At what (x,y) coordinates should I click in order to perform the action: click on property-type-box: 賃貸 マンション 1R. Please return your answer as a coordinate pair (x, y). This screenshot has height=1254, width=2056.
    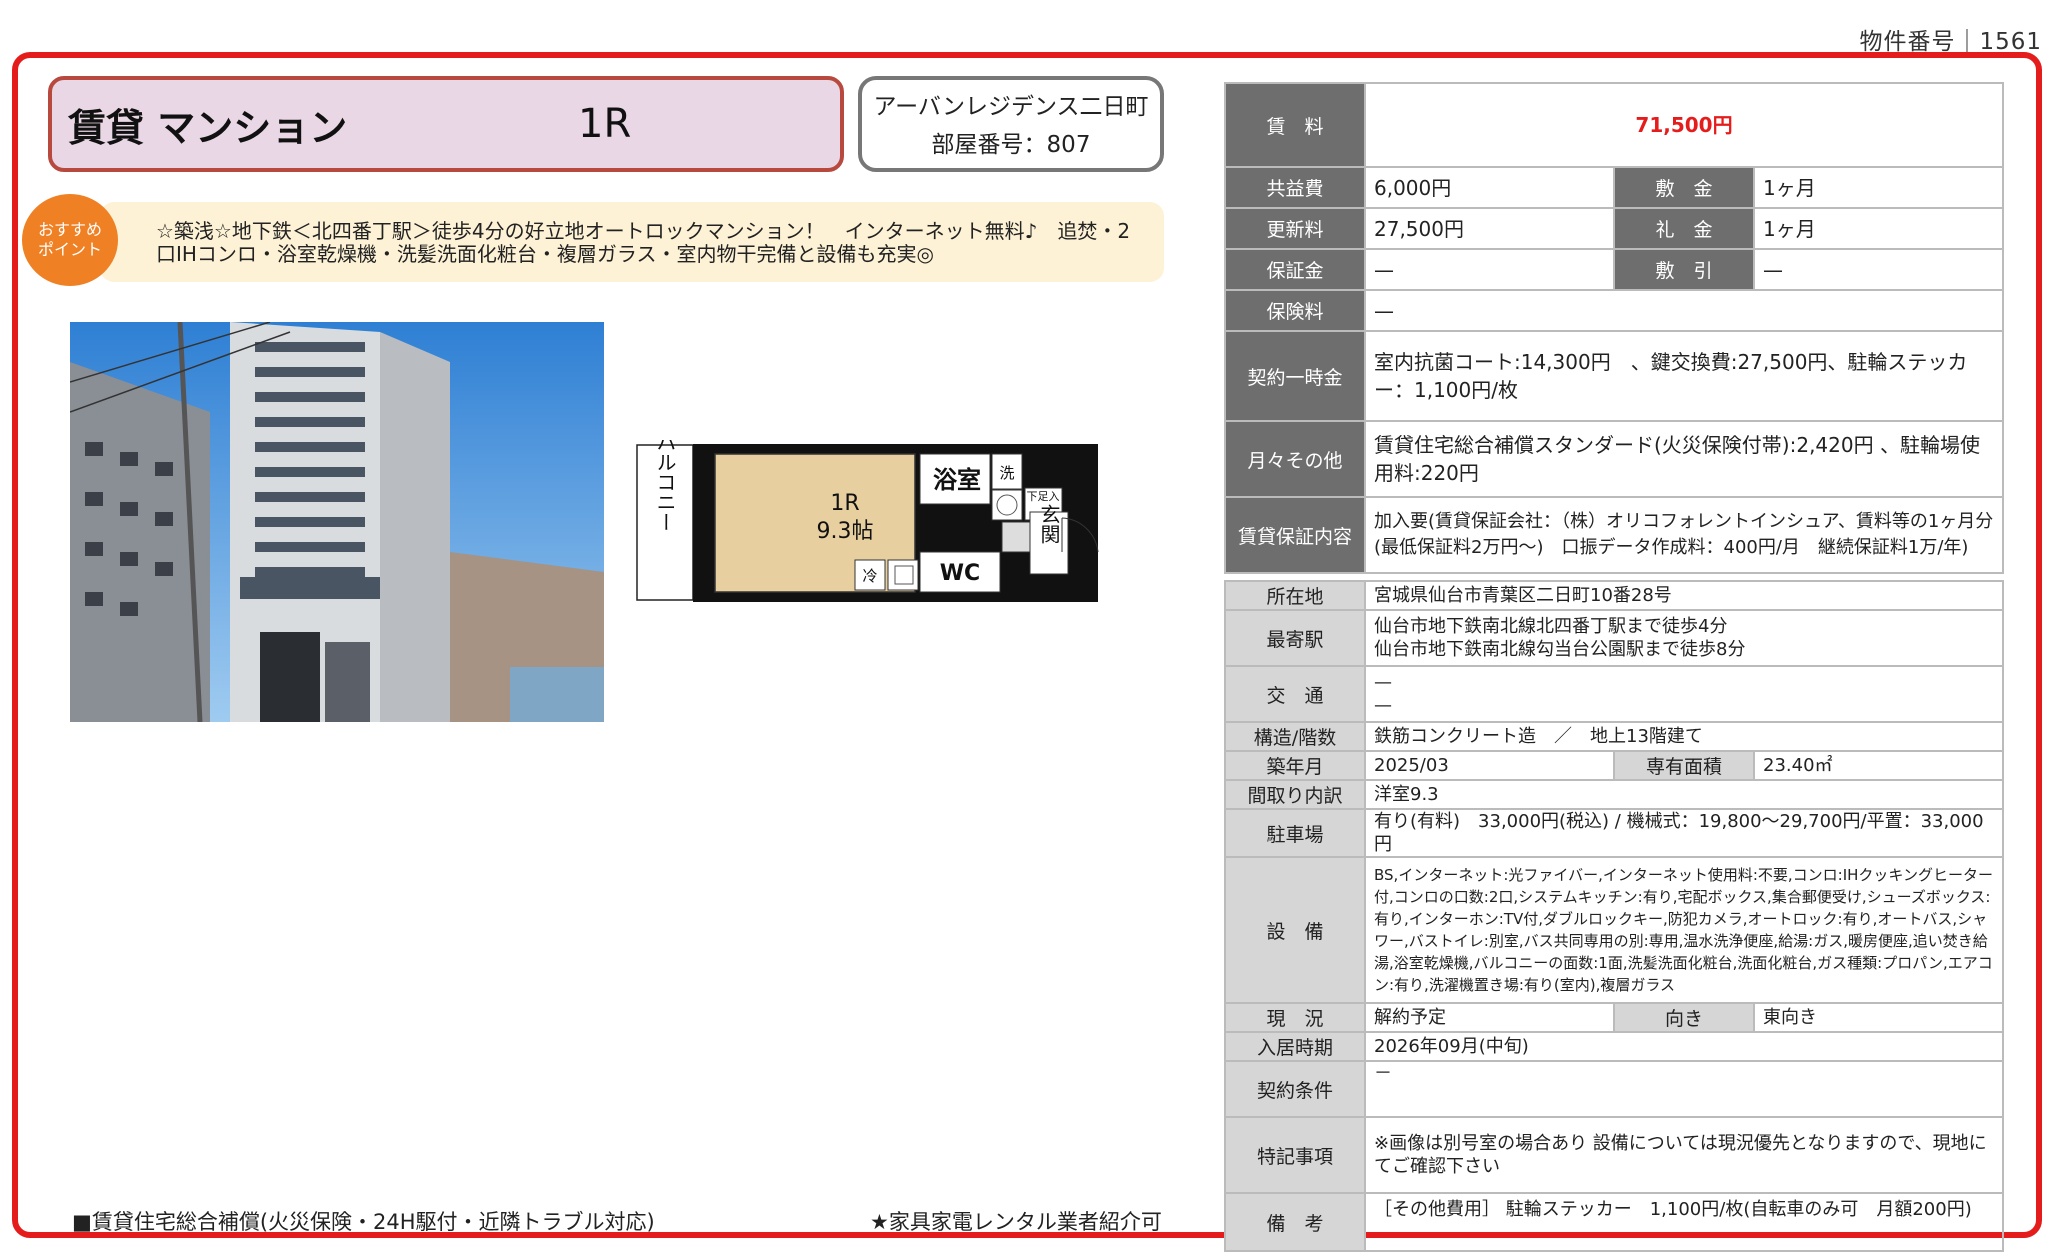
    Looking at the image, I should click on (446, 124).